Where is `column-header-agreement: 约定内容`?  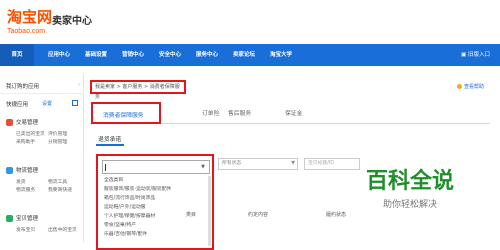 column-header-agreement: 约定内容 is located at coordinates (258, 215).